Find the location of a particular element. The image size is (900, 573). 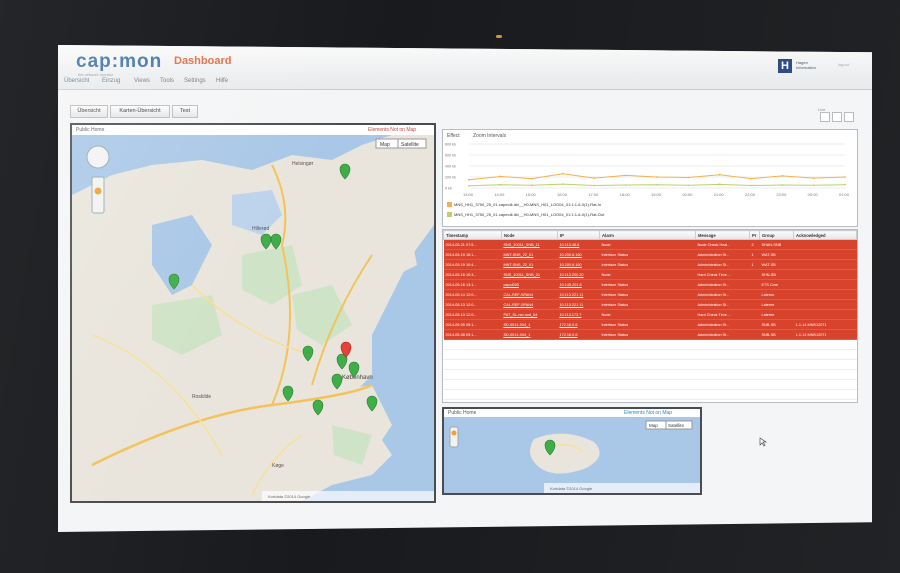

column-header: Alarm is located at coordinates (647, 235).